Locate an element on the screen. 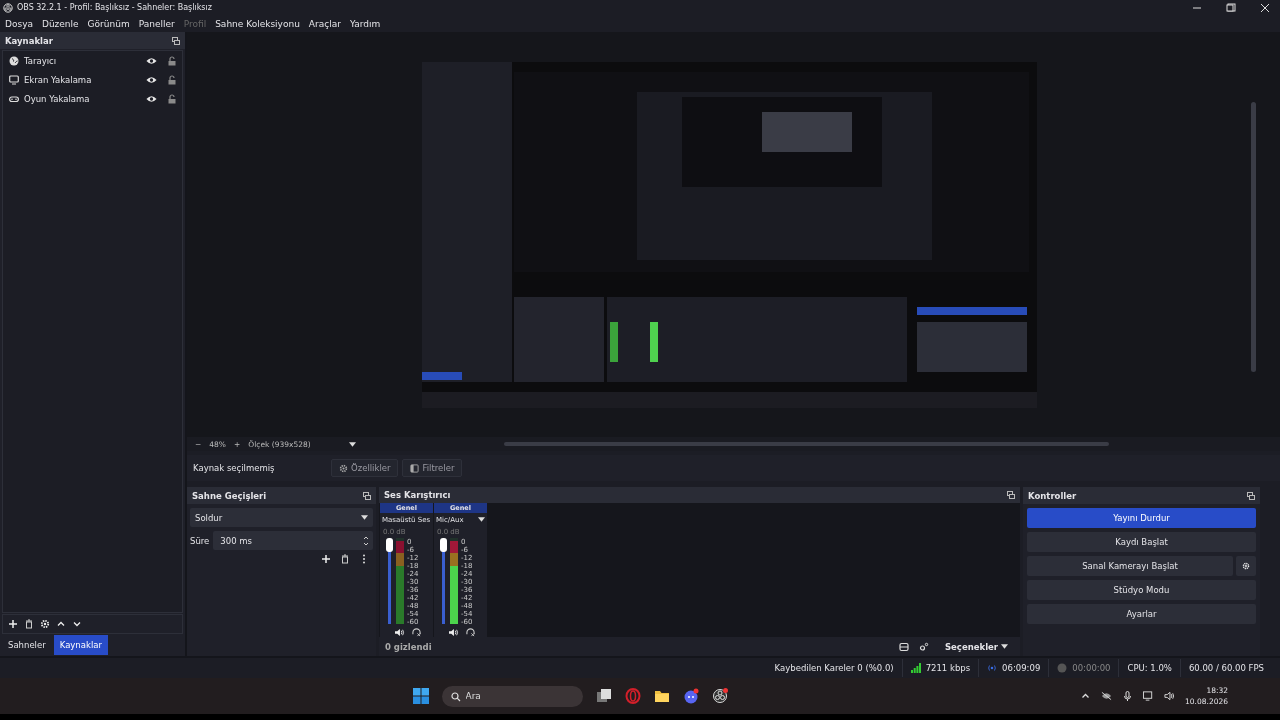 This screenshot has height=720, width=1280. chat-app-icon is located at coordinates (690, 696).